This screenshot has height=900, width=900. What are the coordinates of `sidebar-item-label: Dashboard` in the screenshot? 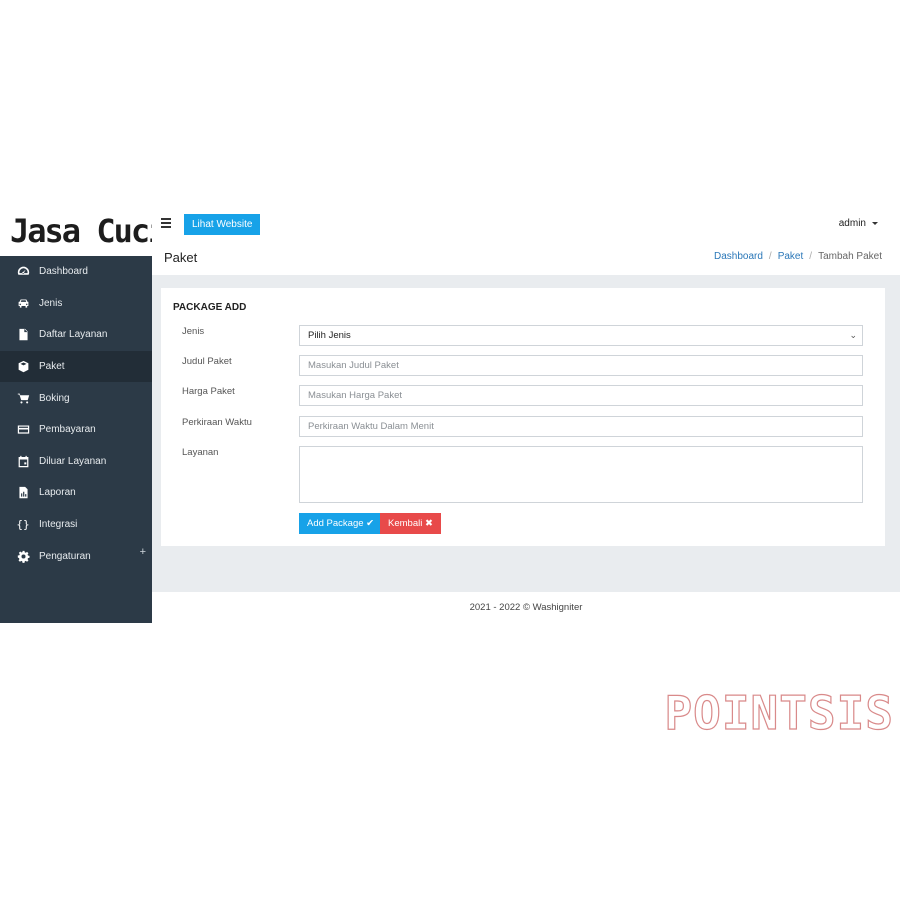 It's located at (63, 272).